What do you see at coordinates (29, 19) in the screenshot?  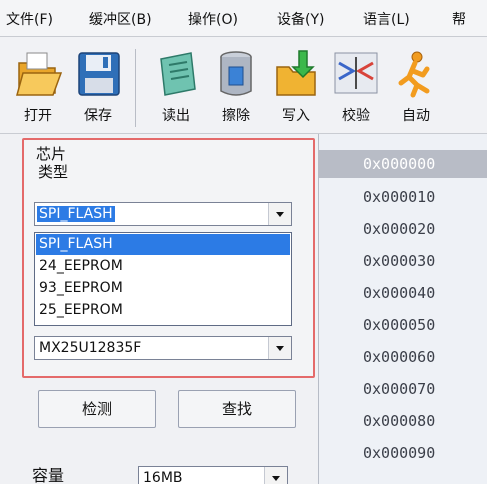 I see `menu-file: 文件(F)` at bounding box center [29, 19].